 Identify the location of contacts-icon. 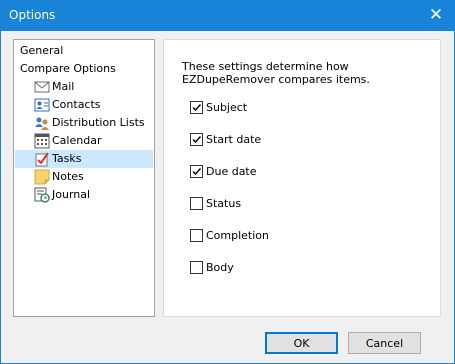
(42, 105).